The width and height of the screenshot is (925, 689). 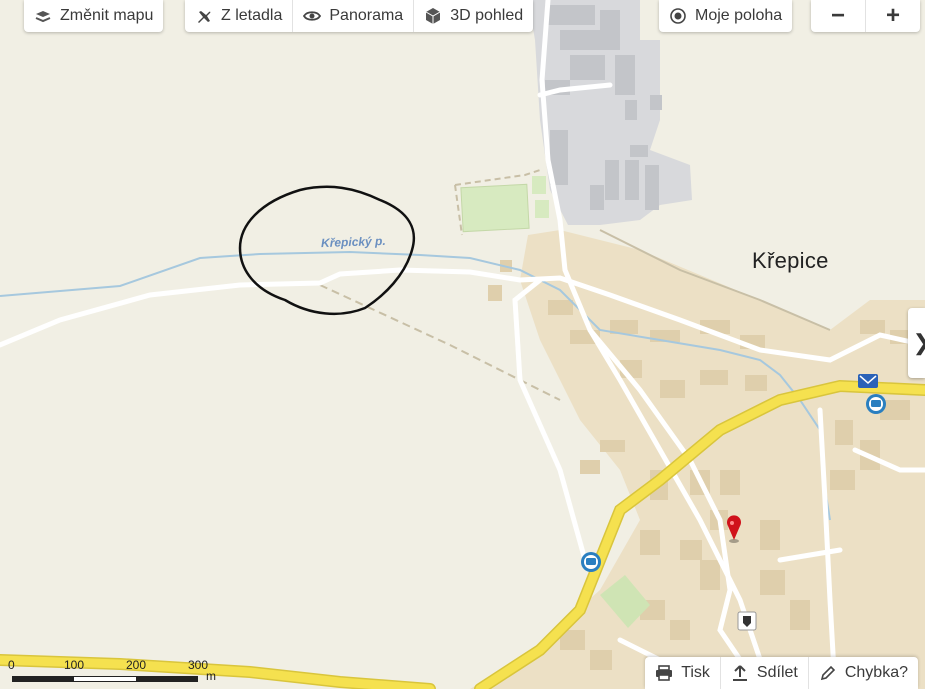 What do you see at coordinates (366, 15) in the screenshot?
I see `panorama-label: Panorama` at bounding box center [366, 15].